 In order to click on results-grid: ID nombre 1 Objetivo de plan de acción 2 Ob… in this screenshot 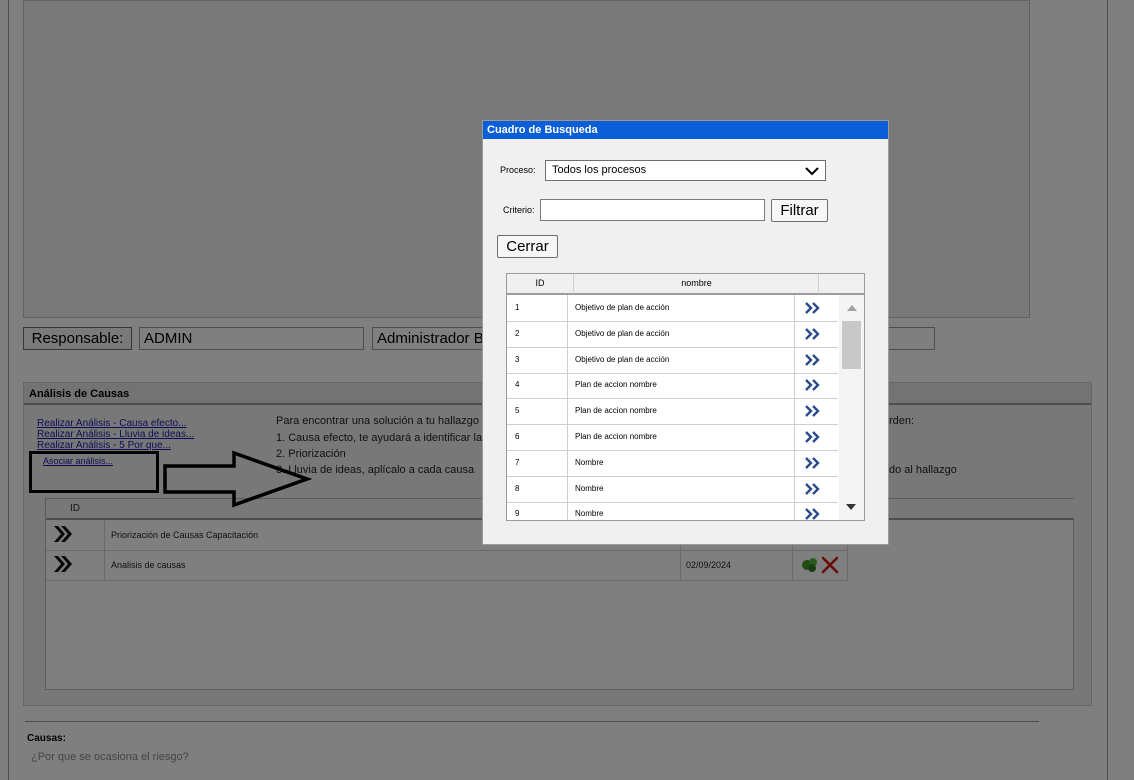, I will do `click(685, 397)`.